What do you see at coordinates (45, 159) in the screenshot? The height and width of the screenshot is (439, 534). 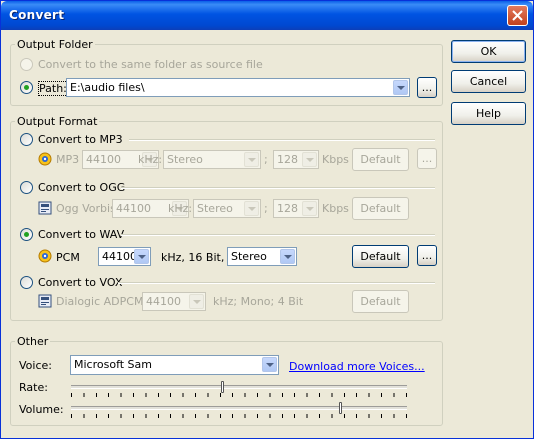 I see `mp3-format-icon` at bounding box center [45, 159].